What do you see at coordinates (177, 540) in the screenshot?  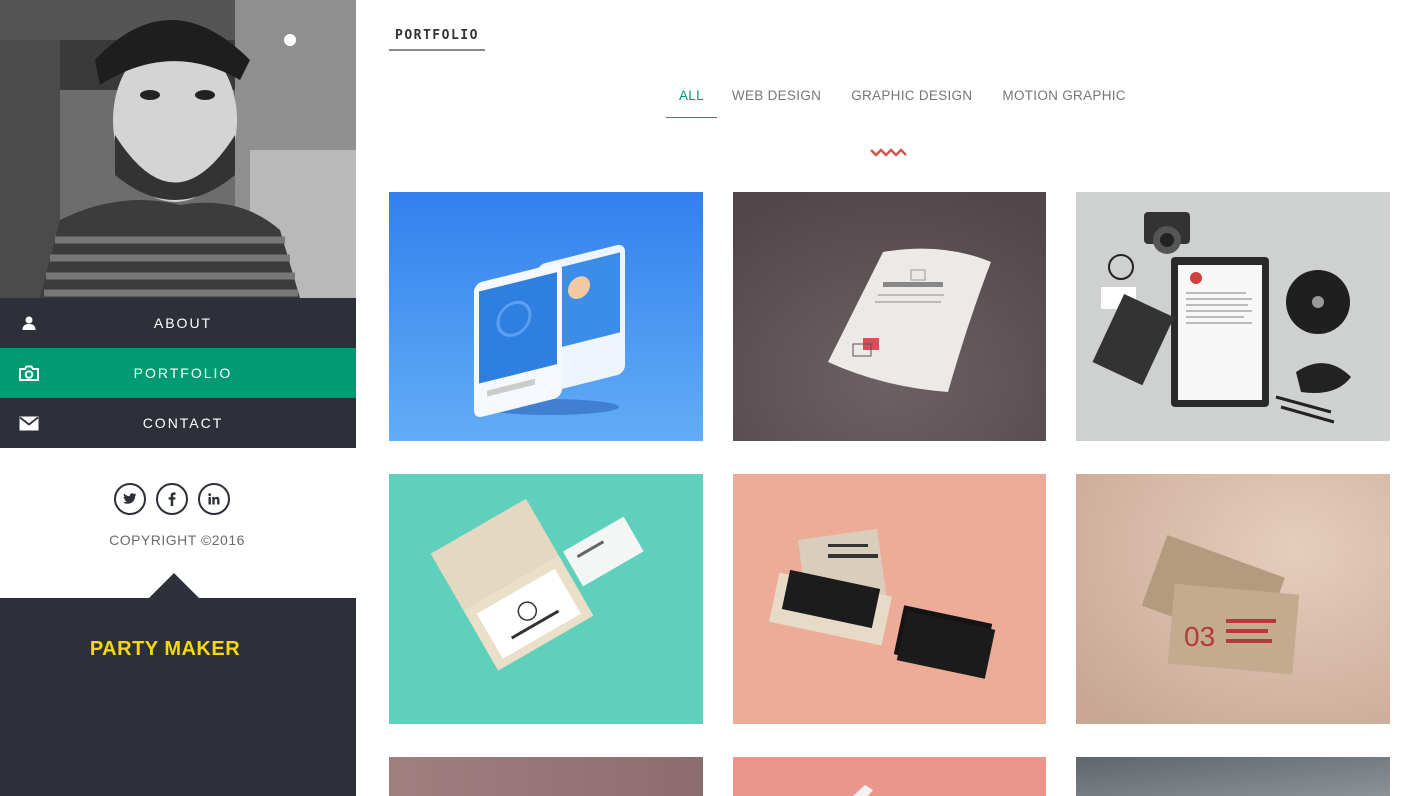 I see `copyright-text: COPYRIGHT ©2016` at bounding box center [177, 540].